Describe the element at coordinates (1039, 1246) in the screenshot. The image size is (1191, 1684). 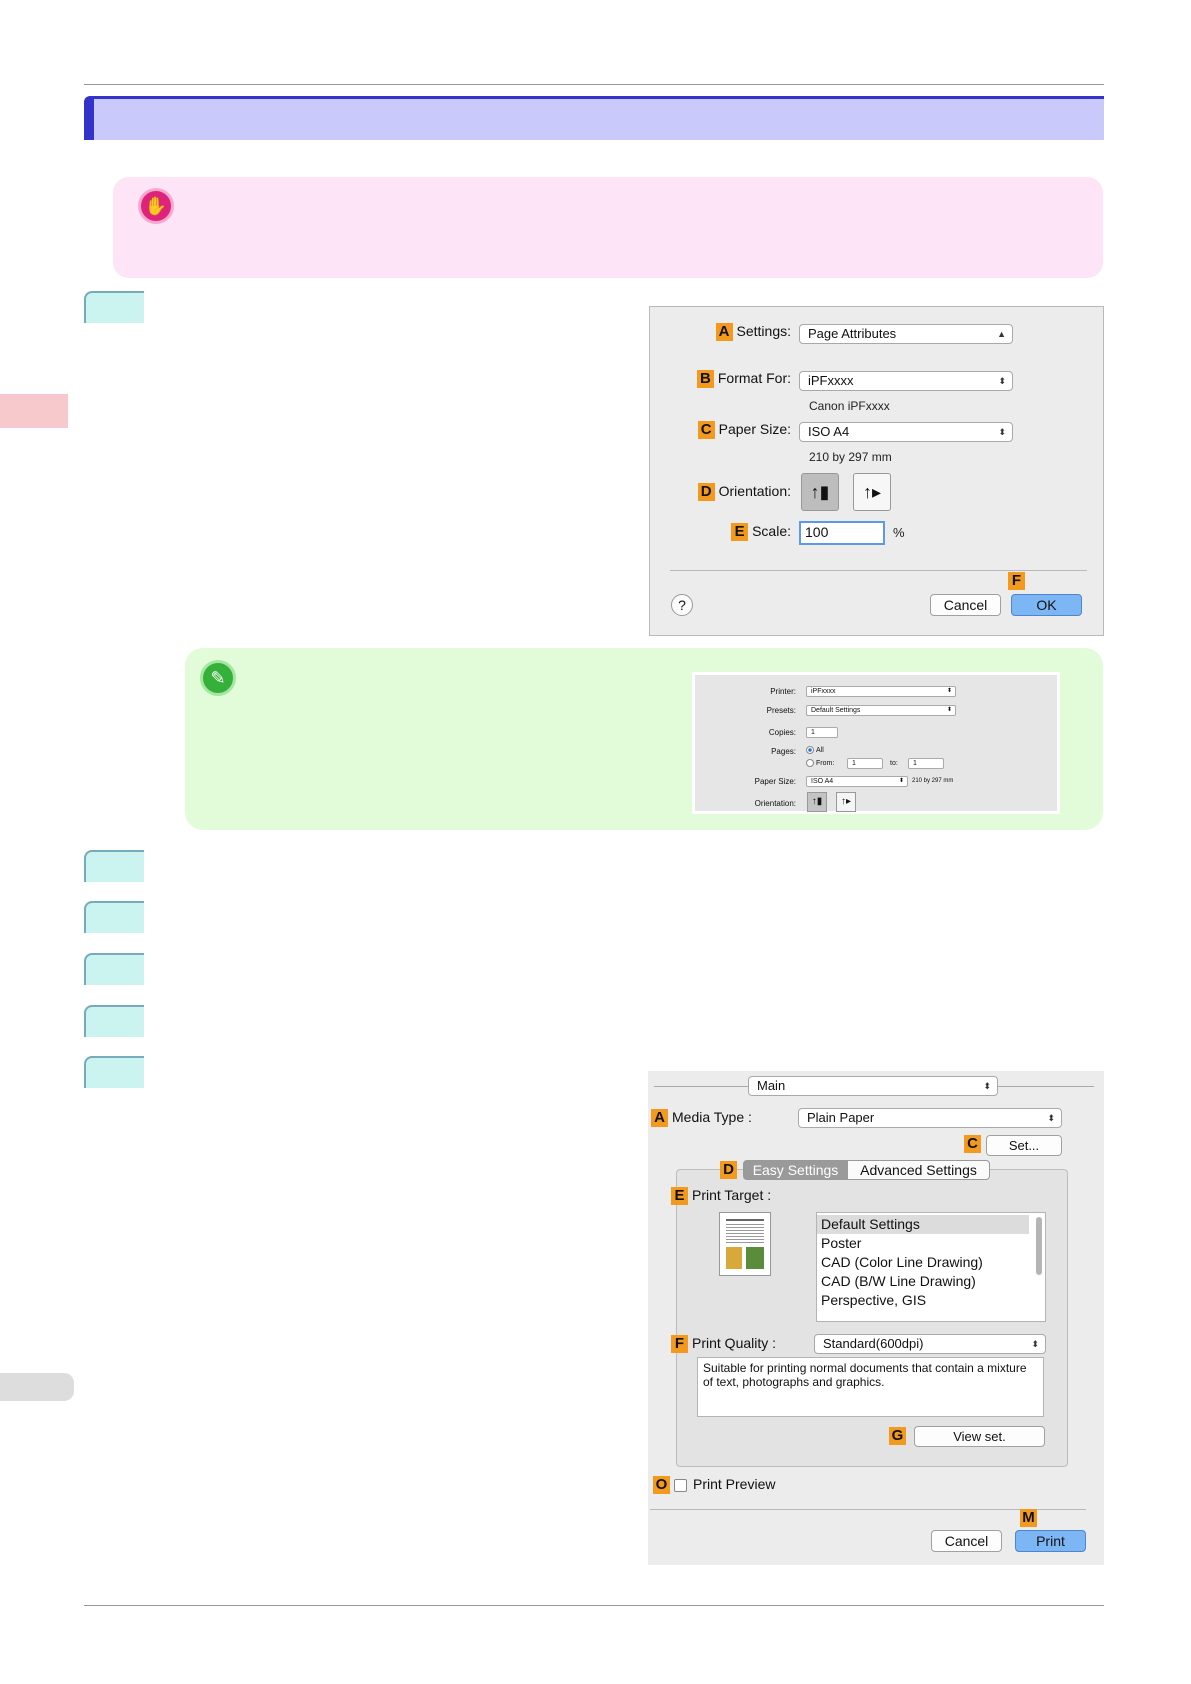
I see `list-scrollbar` at that location.